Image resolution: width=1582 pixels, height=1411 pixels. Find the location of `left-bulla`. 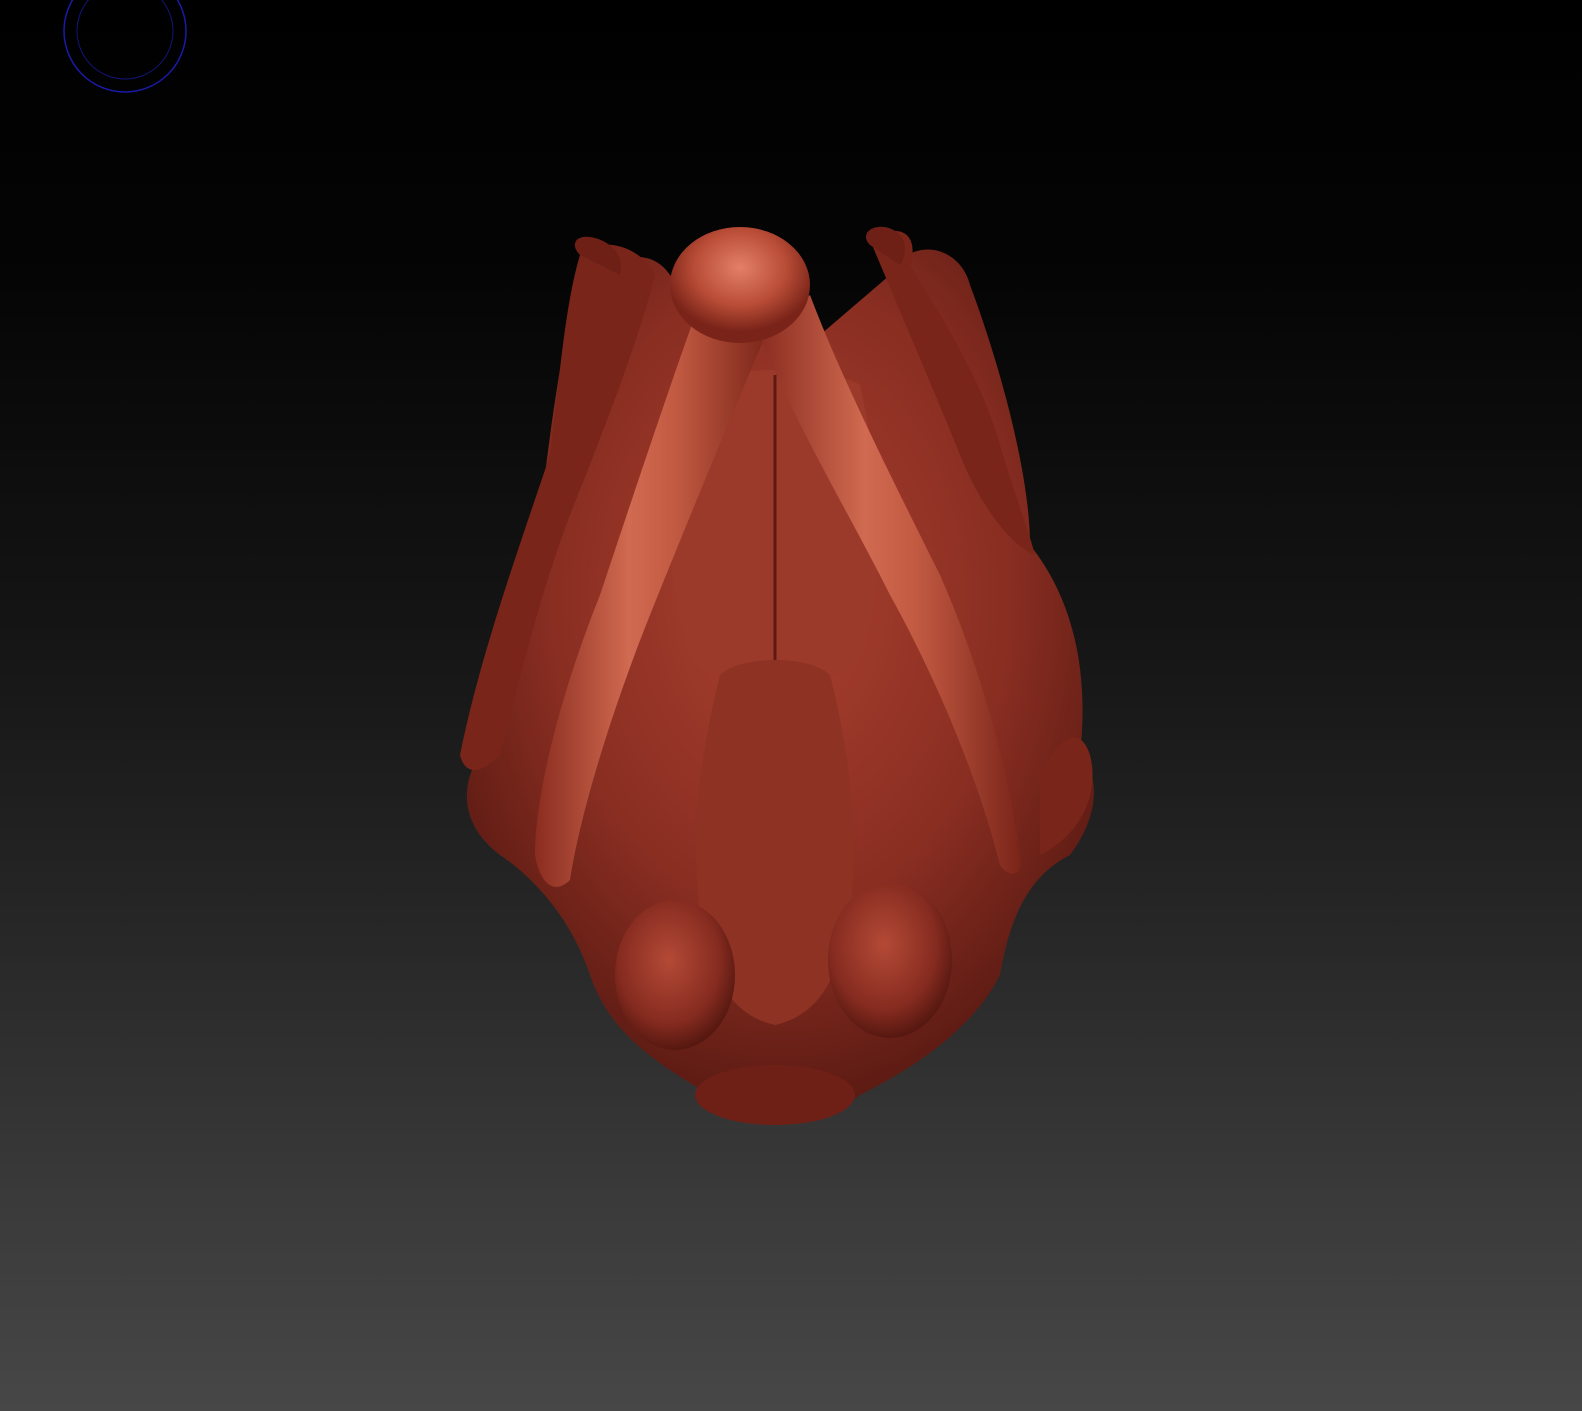

left-bulla is located at coordinates (675, 975).